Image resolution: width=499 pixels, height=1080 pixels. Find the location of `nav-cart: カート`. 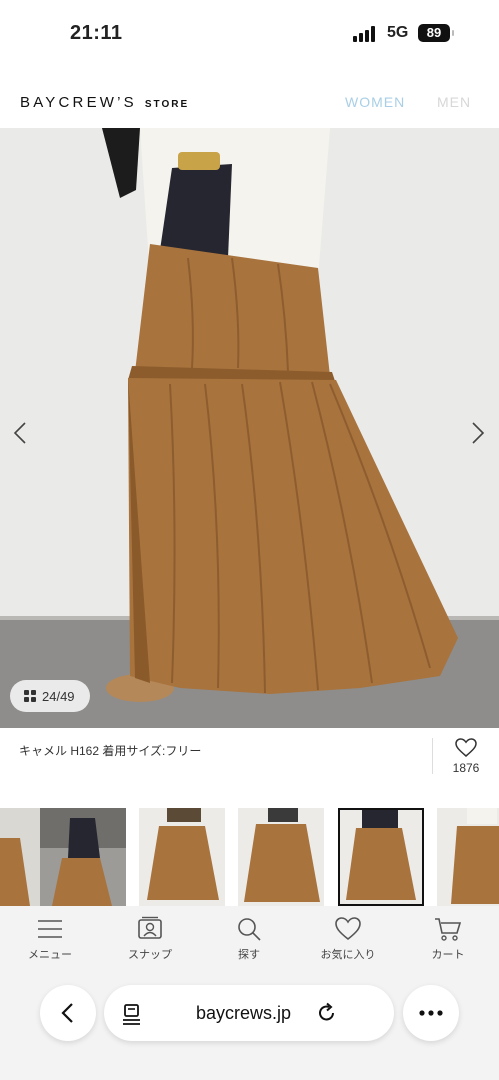

nav-cart: カート is located at coordinates (448, 939).